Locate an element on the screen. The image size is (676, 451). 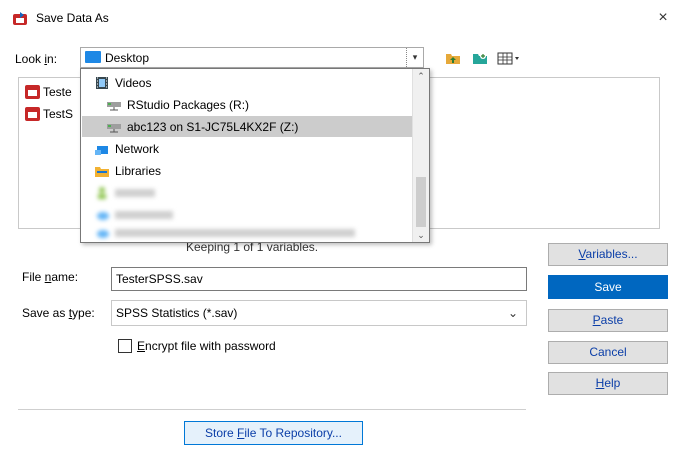
save-as-type-select: SPSS Statistics (*.sav) ⌄ is located at coordinates (319, 313).